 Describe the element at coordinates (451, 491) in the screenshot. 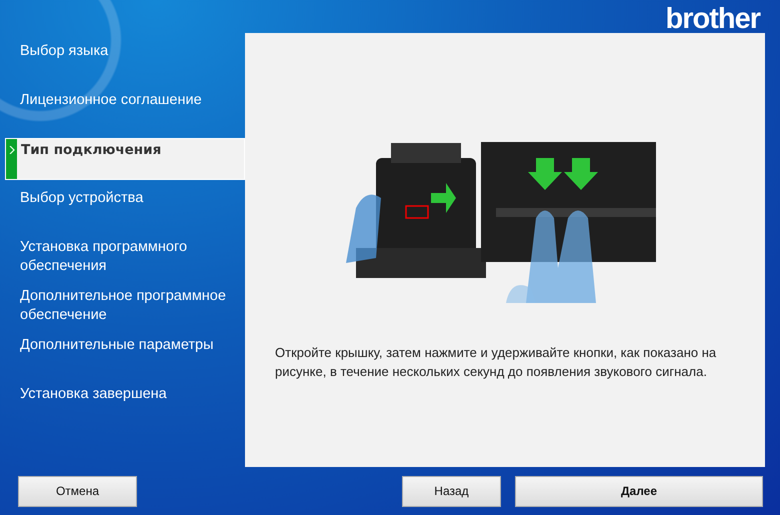

I see `back-button: Назад` at that location.